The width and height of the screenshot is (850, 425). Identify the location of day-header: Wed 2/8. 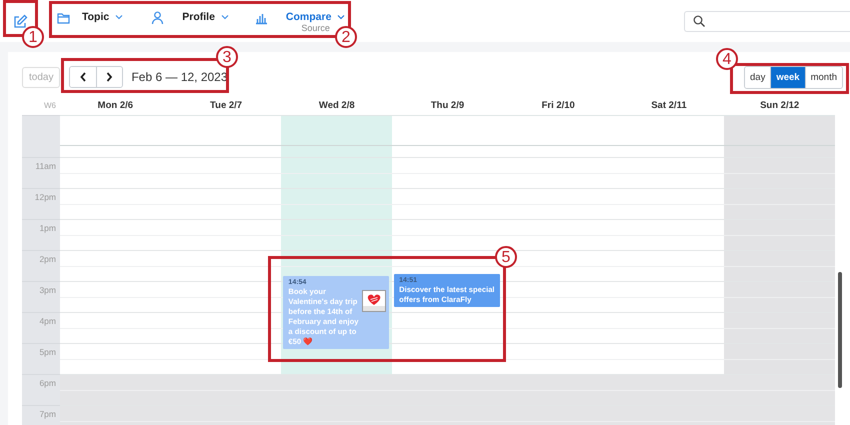
(336, 105).